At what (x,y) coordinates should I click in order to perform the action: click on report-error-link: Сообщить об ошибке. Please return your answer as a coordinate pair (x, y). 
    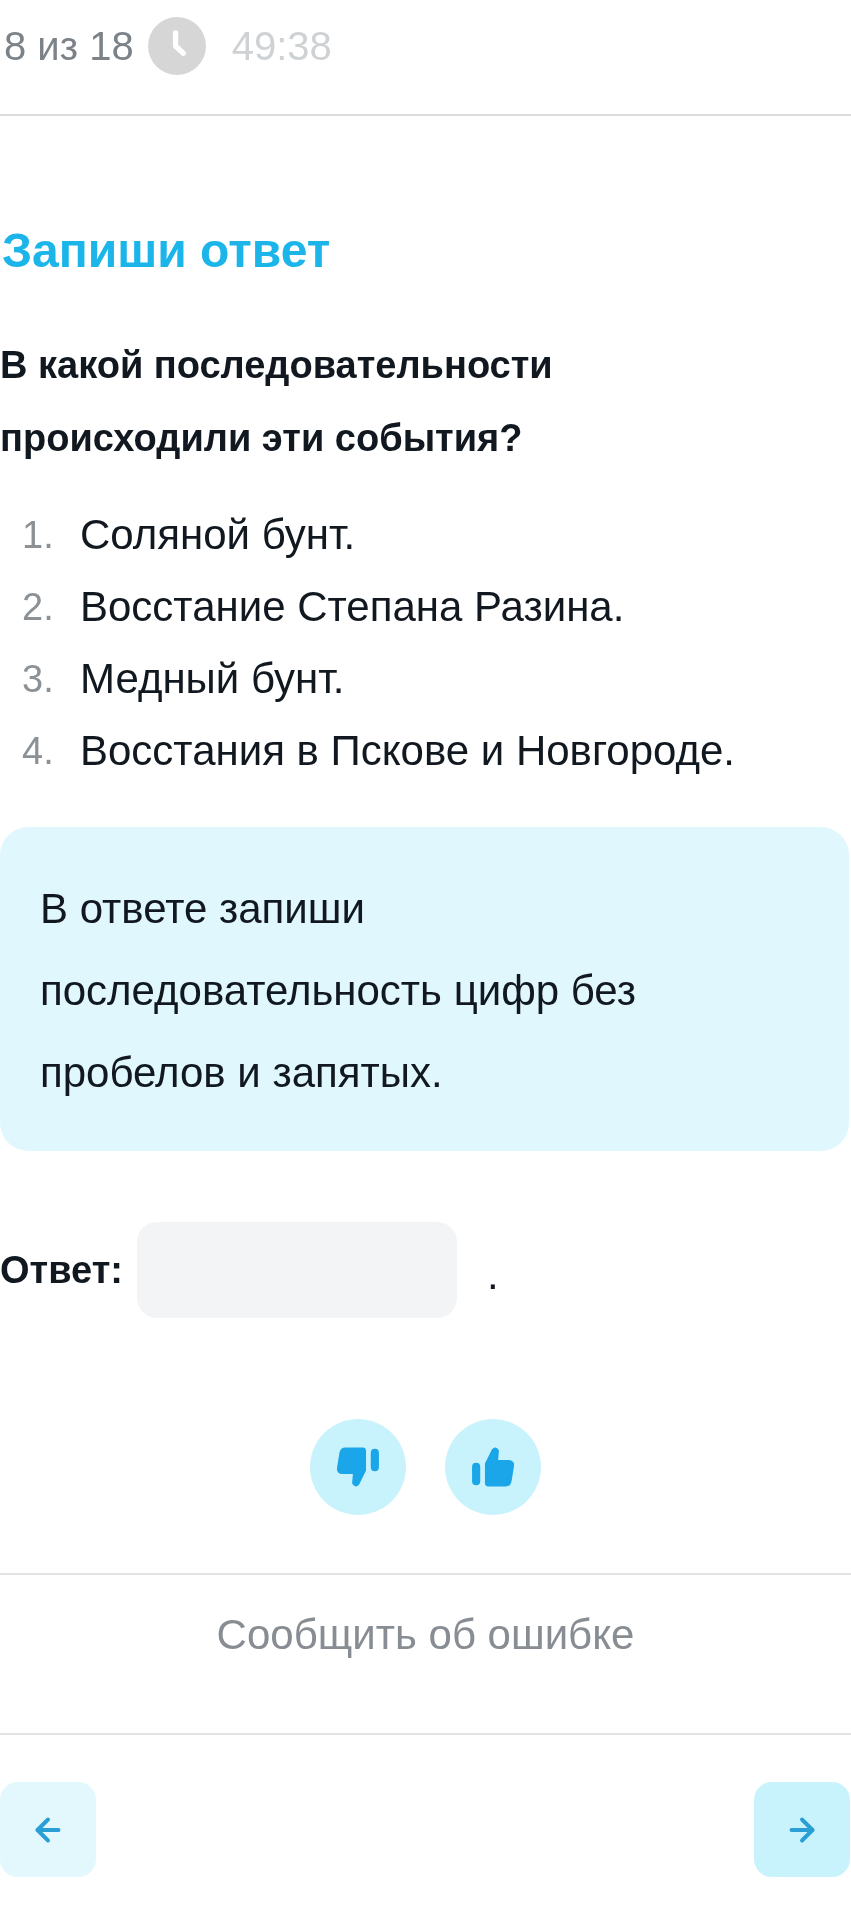
    Looking at the image, I should click on (425, 1635).